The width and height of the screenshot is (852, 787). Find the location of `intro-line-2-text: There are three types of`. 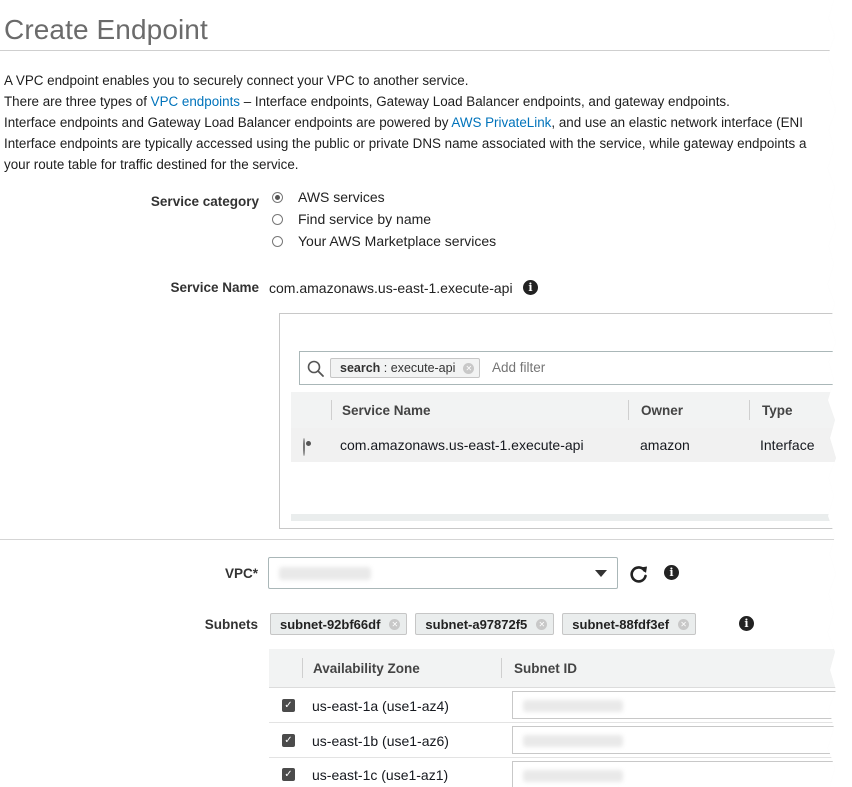

intro-line-2-text: There are three types of is located at coordinates (75, 101).